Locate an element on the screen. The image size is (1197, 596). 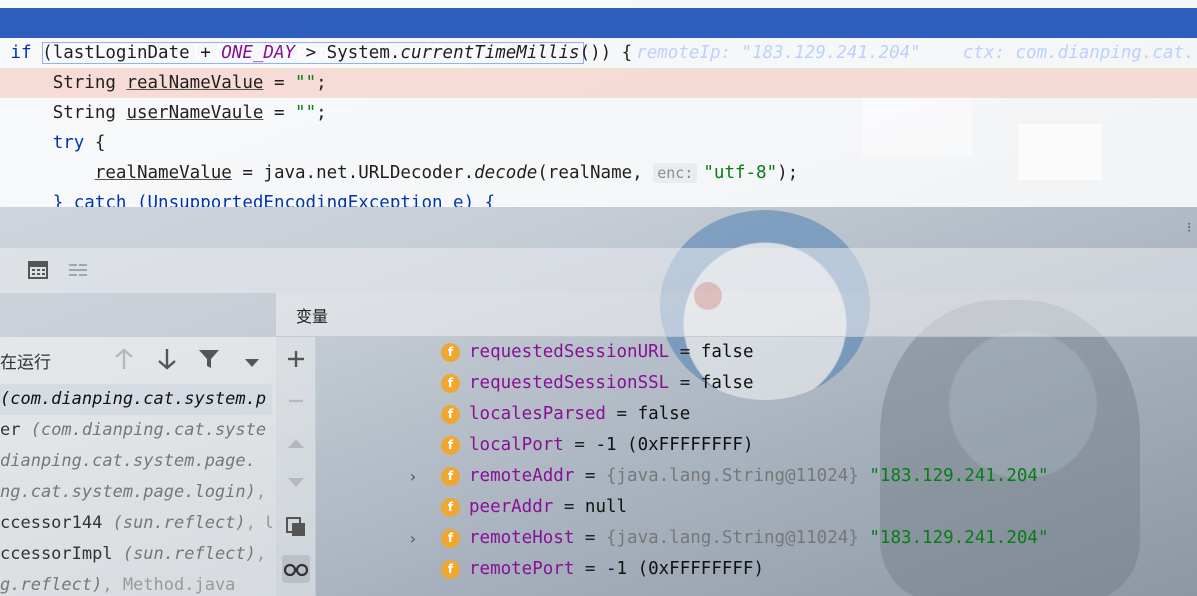
variables-header: 变量 is located at coordinates (736, 315).